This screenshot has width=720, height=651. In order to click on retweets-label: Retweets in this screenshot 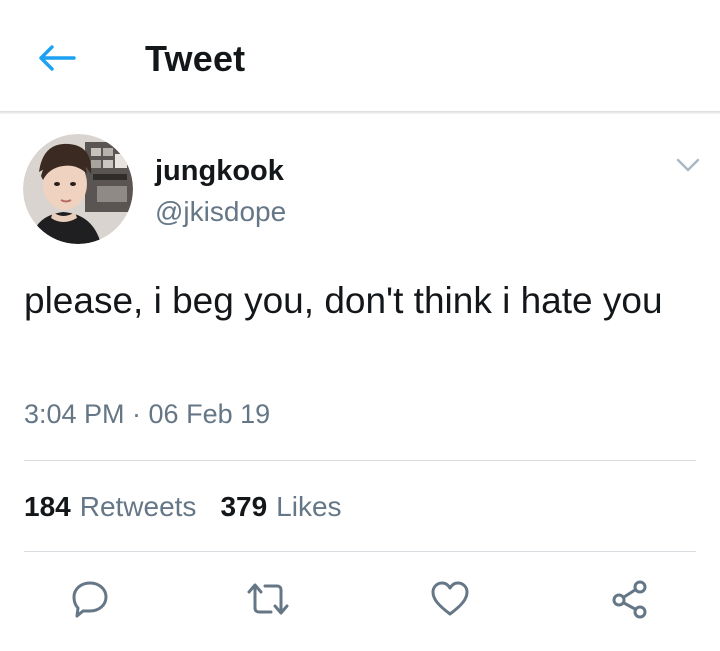, I will do `click(138, 506)`.